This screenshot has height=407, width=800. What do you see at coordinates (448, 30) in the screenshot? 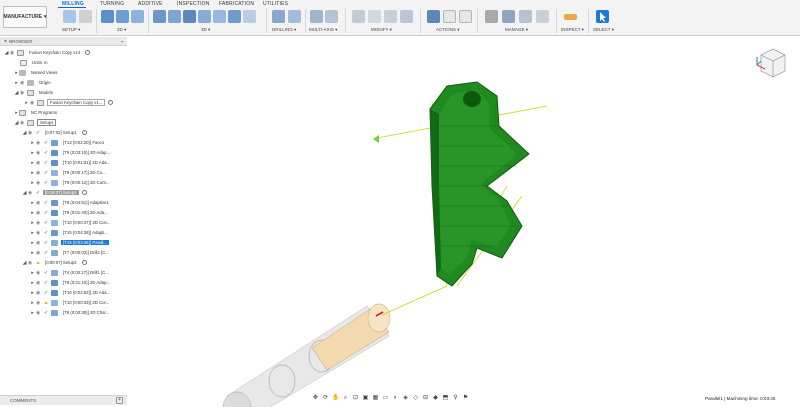
I see `group-label-actions: ACTIONS ▾` at bounding box center [448, 30].